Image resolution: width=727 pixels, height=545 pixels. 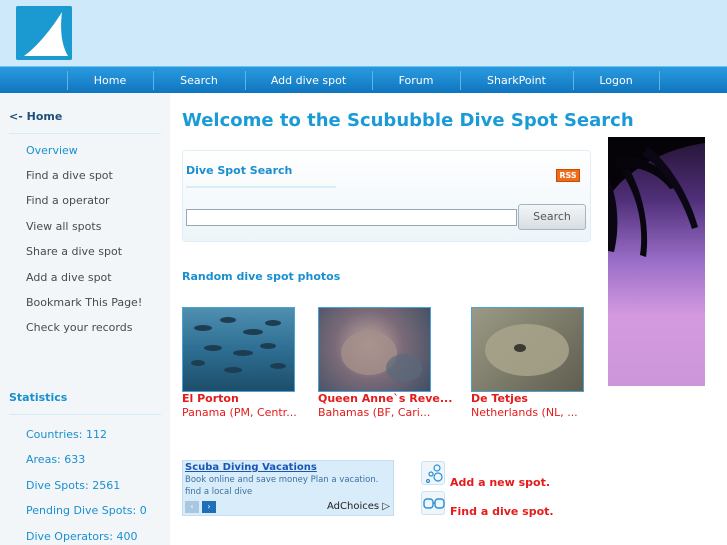 What do you see at coordinates (86, 510) in the screenshot?
I see `stat-pending-dive-spots: Pending Dive Spots: 0` at bounding box center [86, 510].